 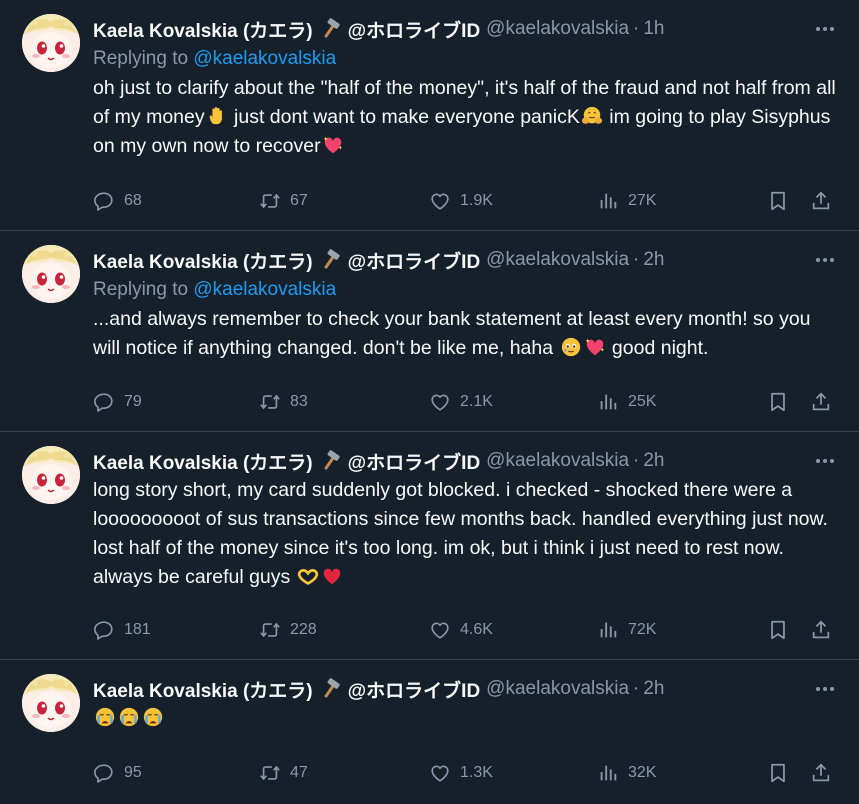 I want to click on heart-hands-emoji, so click(x=308, y=576).